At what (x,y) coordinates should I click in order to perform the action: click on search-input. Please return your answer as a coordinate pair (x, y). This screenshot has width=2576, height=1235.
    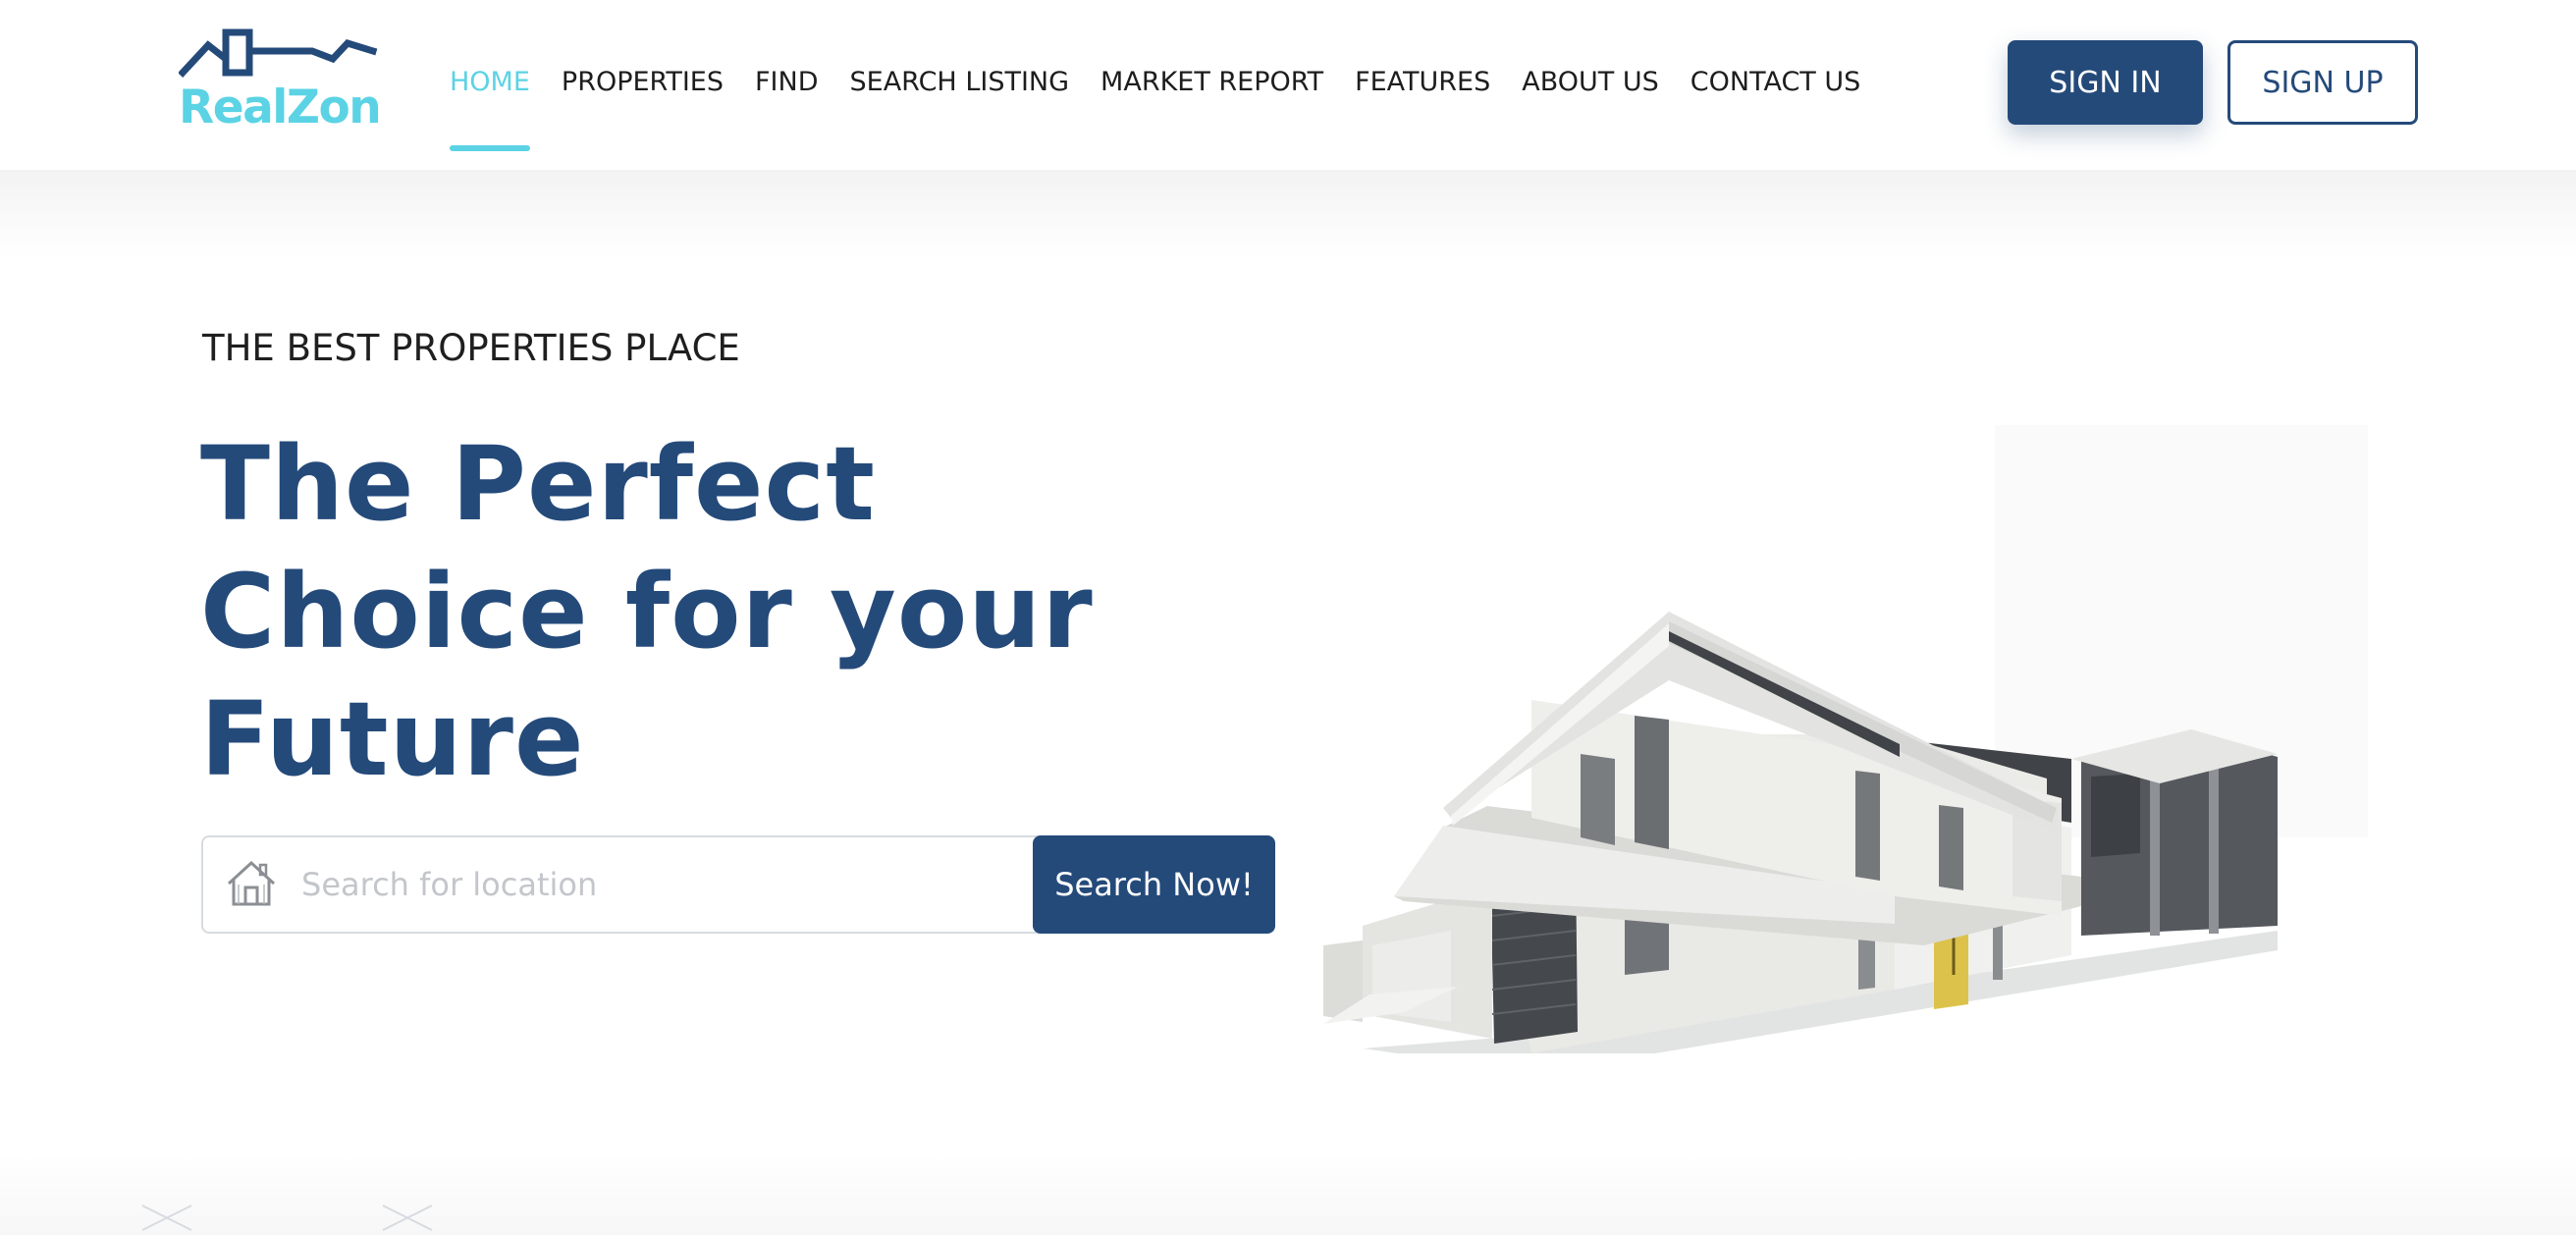
    Looking at the image, I should click on (652, 885).